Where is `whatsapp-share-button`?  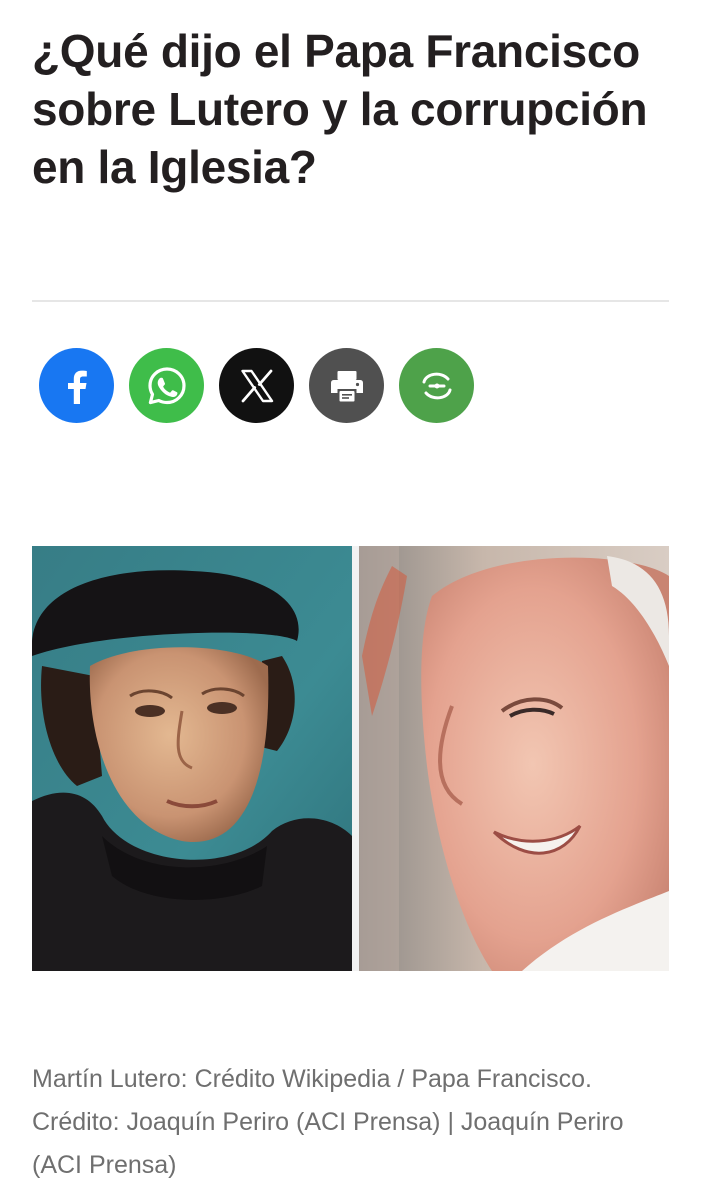
whatsapp-share-button is located at coordinates (166, 385).